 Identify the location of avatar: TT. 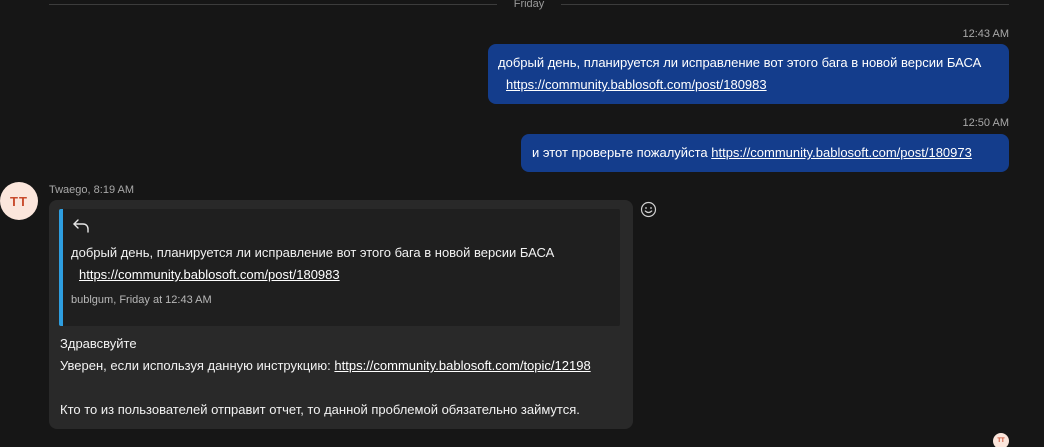
(19, 201).